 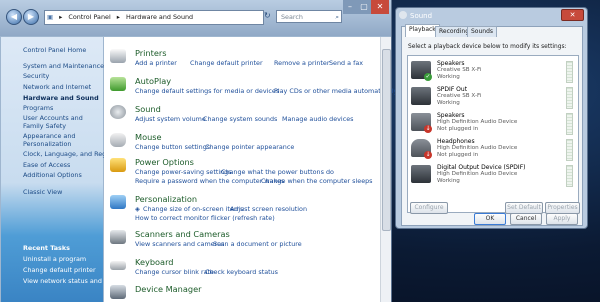 I want to click on cancel-button: Cancel, so click(x=526, y=219).